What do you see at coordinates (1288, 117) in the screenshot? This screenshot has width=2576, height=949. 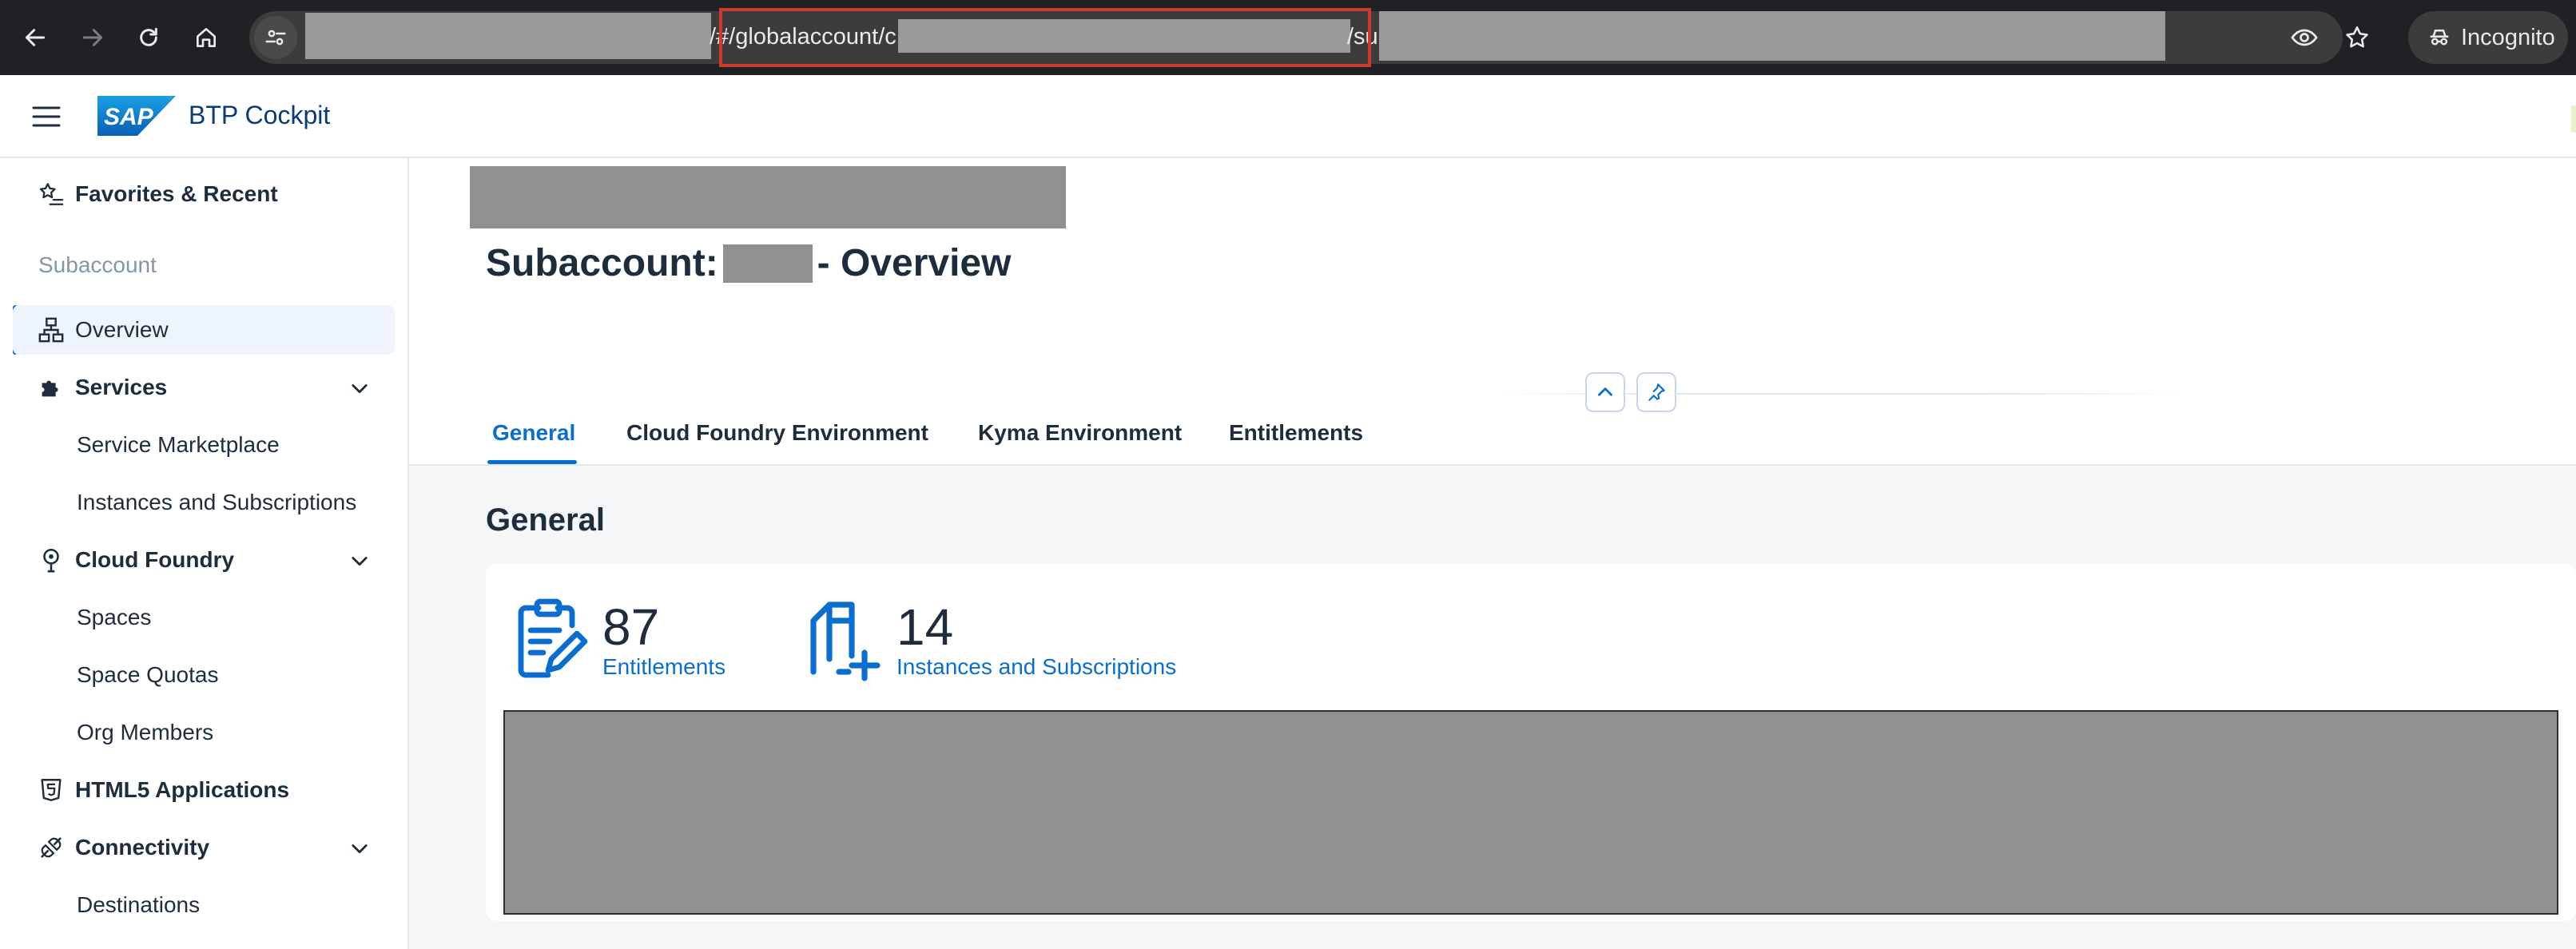 I see `app-header: SAP BTP Cockpit` at bounding box center [1288, 117].